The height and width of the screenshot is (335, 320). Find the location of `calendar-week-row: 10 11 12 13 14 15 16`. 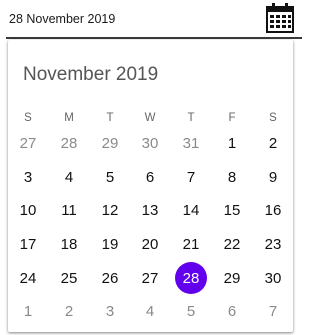

calendar-week-row: 10 11 12 13 14 15 16 is located at coordinates (150, 211).